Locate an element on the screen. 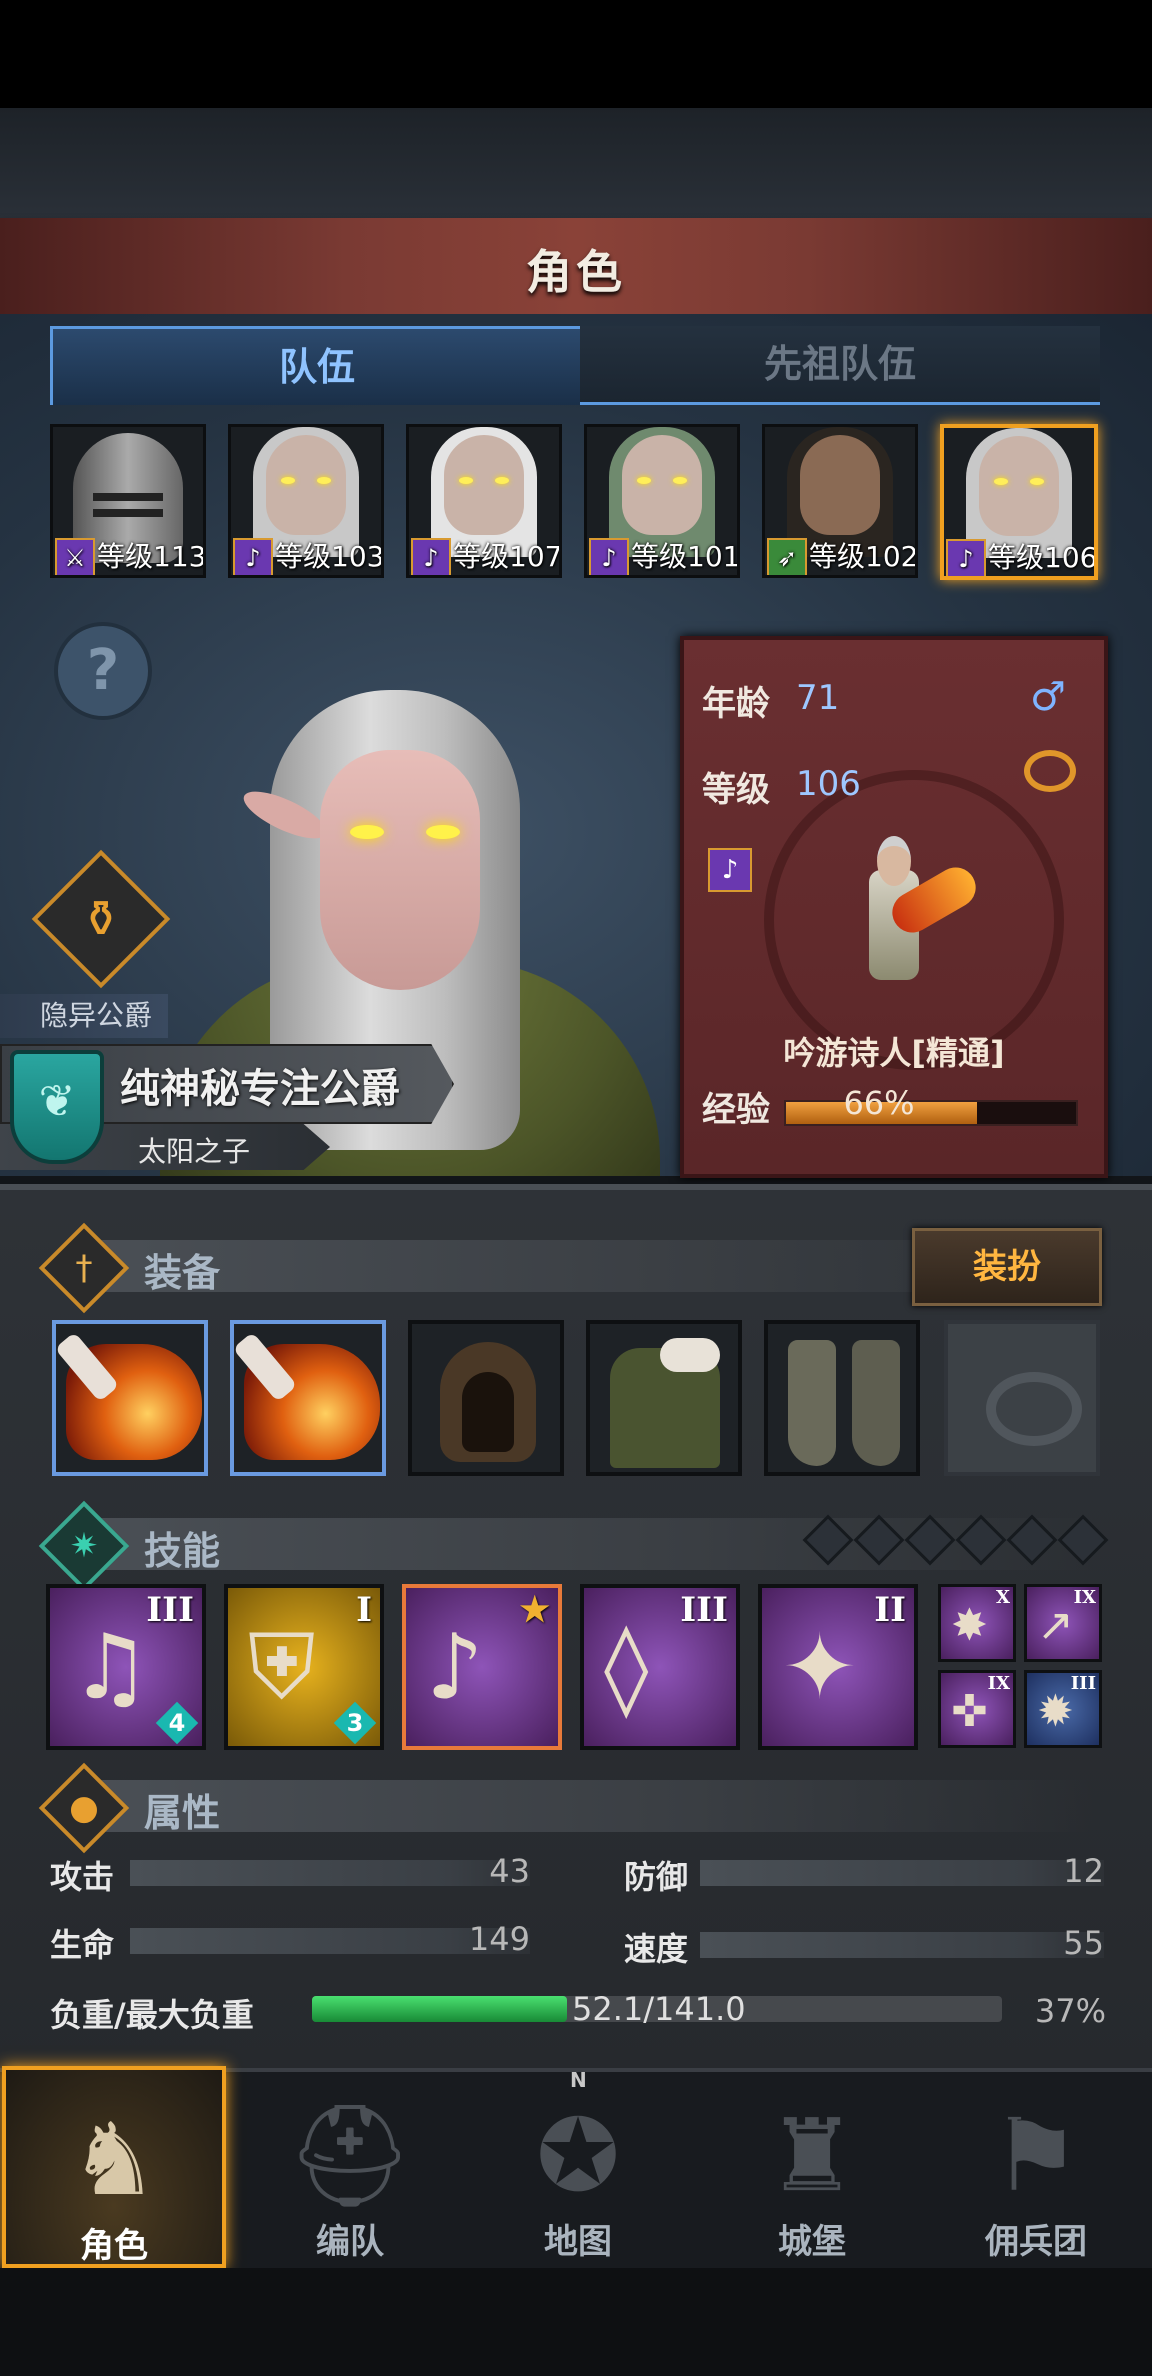 This screenshot has height=2376, width=1152. character-name: 纯神秘专注公爵 is located at coordinates (260, 1089).